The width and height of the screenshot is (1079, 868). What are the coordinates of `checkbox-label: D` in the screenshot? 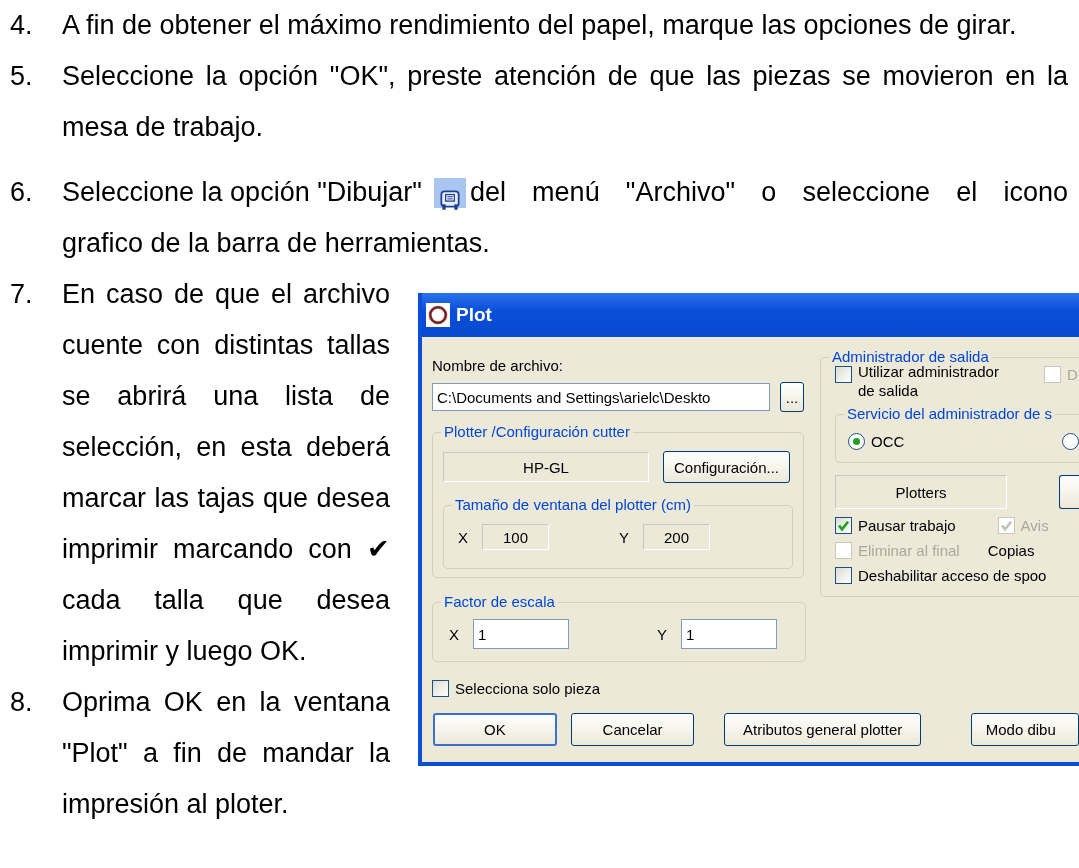 It's located at (1072, 374).